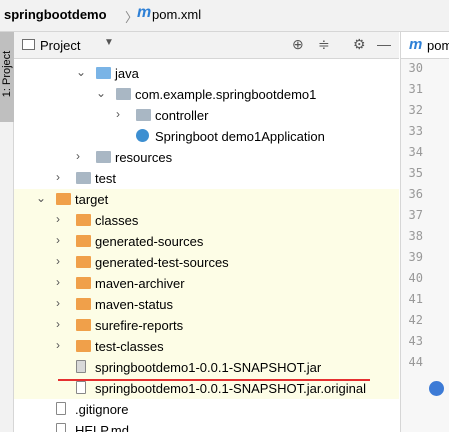 The image size is (449, 432). What do you see at coordinates (7, 232) in the screenshot?
I see `tool-window-stripe: 1: Project` at bounding box center [7, 232].